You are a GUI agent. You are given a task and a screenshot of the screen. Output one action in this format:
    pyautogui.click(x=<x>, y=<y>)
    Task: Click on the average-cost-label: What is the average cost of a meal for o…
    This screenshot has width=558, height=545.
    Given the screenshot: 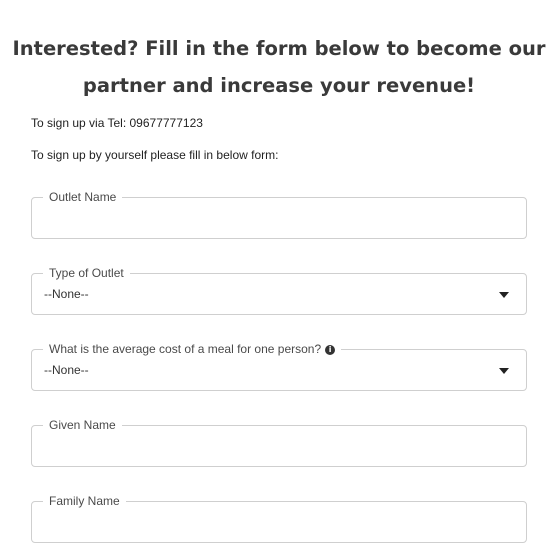 What is the action you would take?
    pyautogui.click(x=185, y=349)
    